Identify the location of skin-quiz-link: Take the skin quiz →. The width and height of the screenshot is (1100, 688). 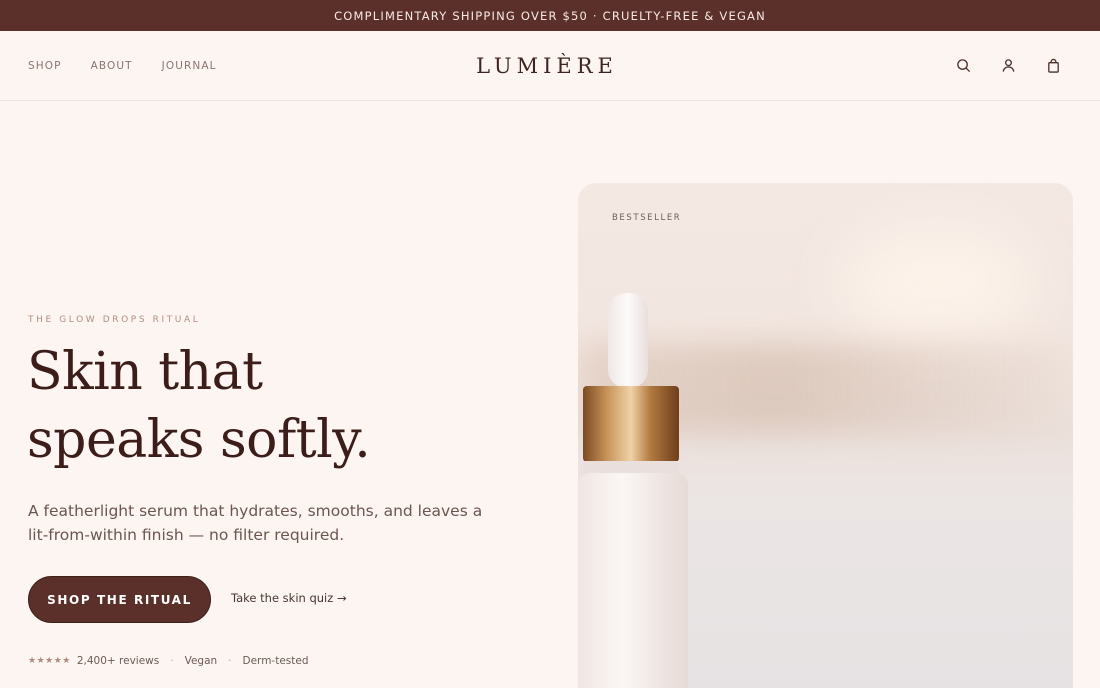
(289, 598).